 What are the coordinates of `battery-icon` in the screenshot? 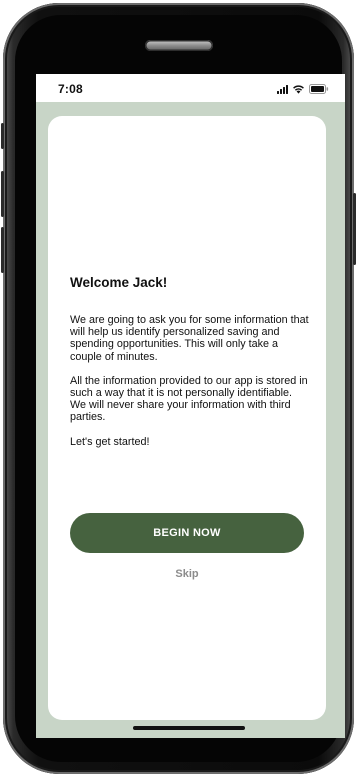 It's located at (319, 89).